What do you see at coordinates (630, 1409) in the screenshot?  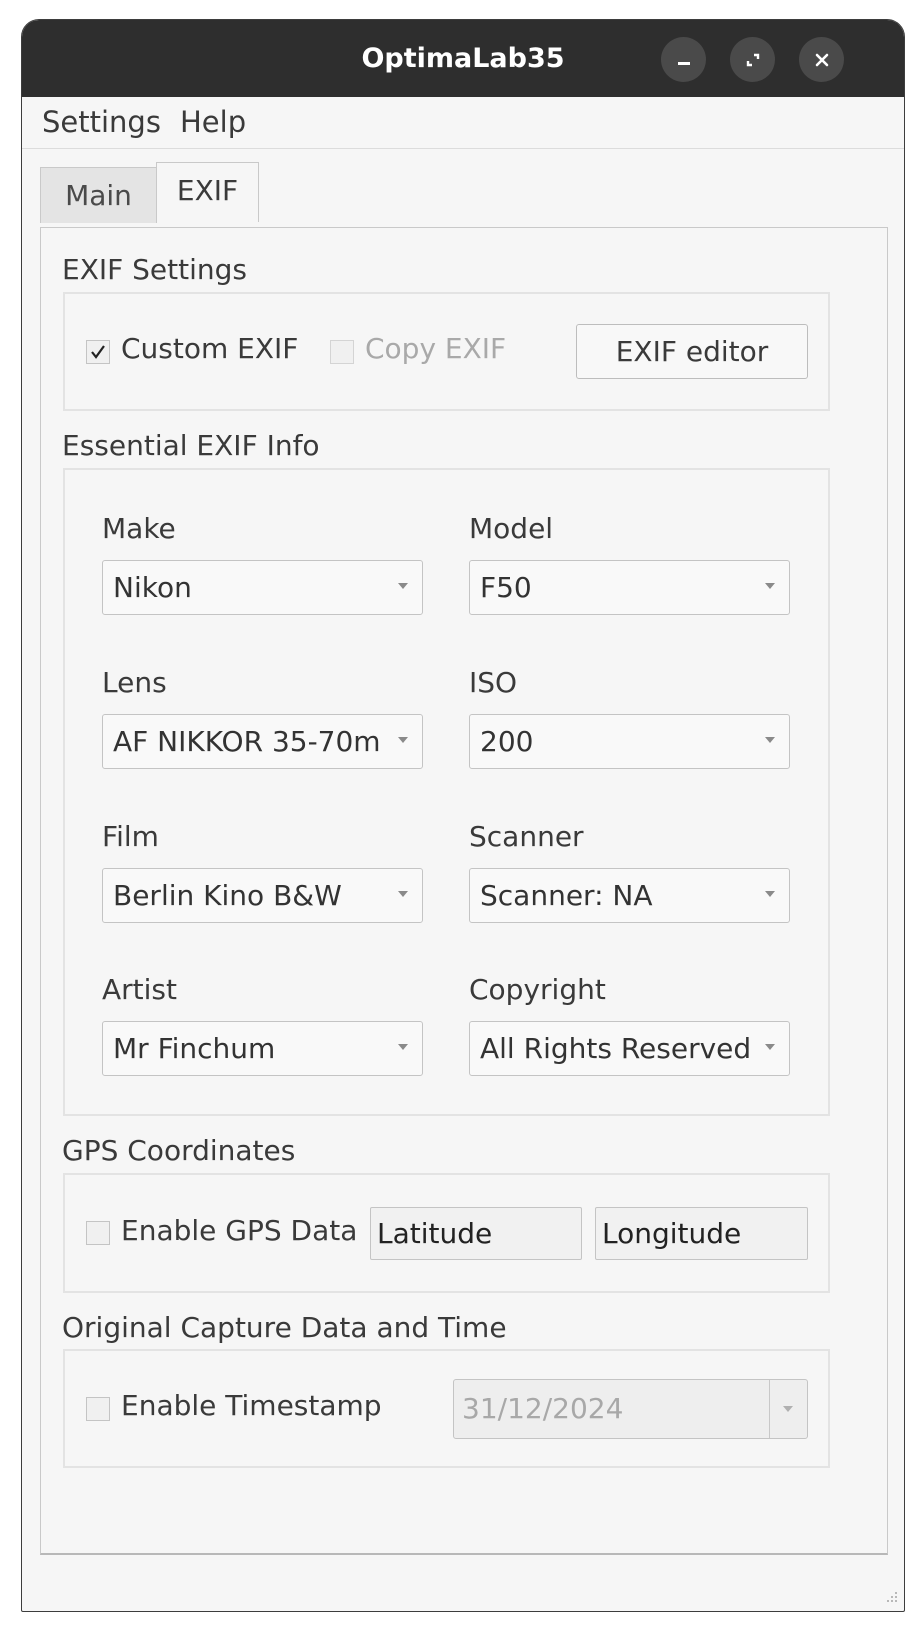 I see `timestamp-date-edit: 31/12/2024` at bounding box center [630, 1409].